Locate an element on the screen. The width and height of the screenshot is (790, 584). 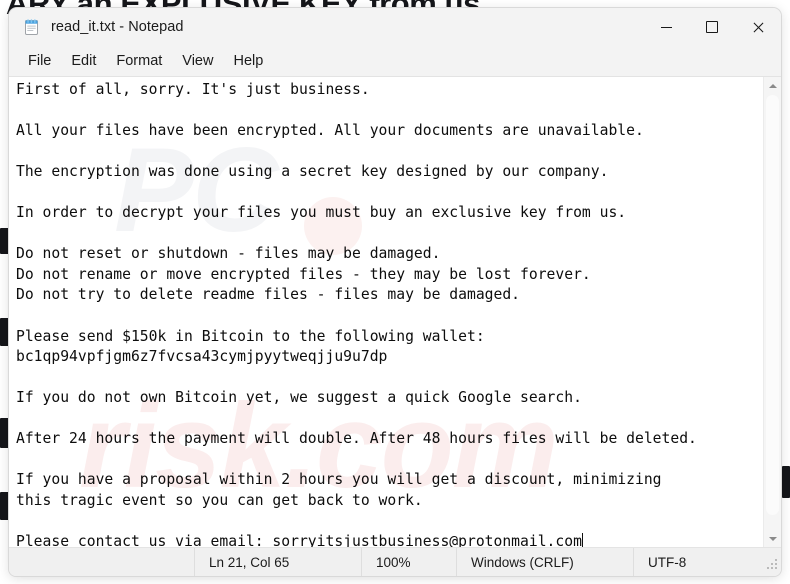
minimize-button is located at coordinates (666, 27).